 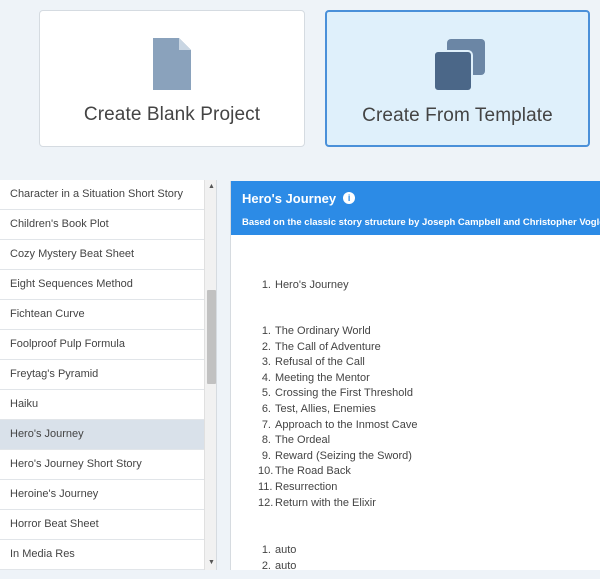 What do you see at coordinates (306, 486) in the screenshot?
I see `list-item-text: Resurrection` at bounding box center [306, 486].